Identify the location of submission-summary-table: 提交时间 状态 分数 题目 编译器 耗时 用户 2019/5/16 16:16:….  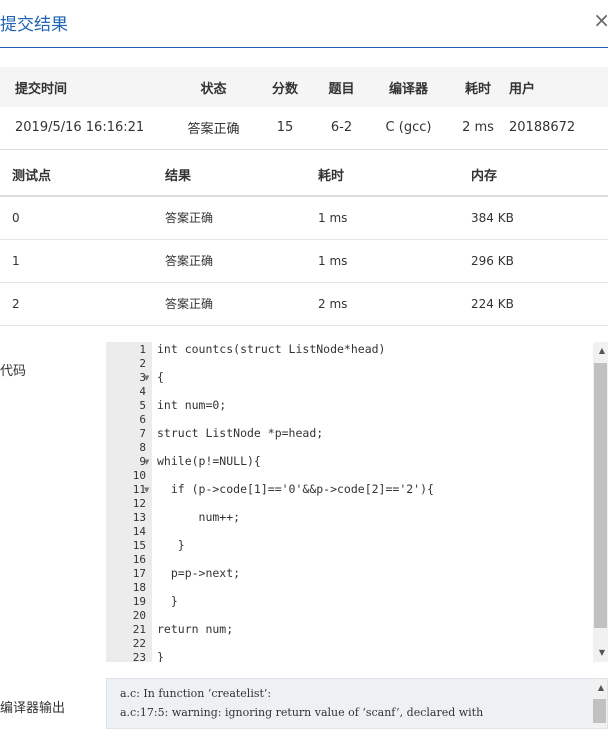
(304, 108).